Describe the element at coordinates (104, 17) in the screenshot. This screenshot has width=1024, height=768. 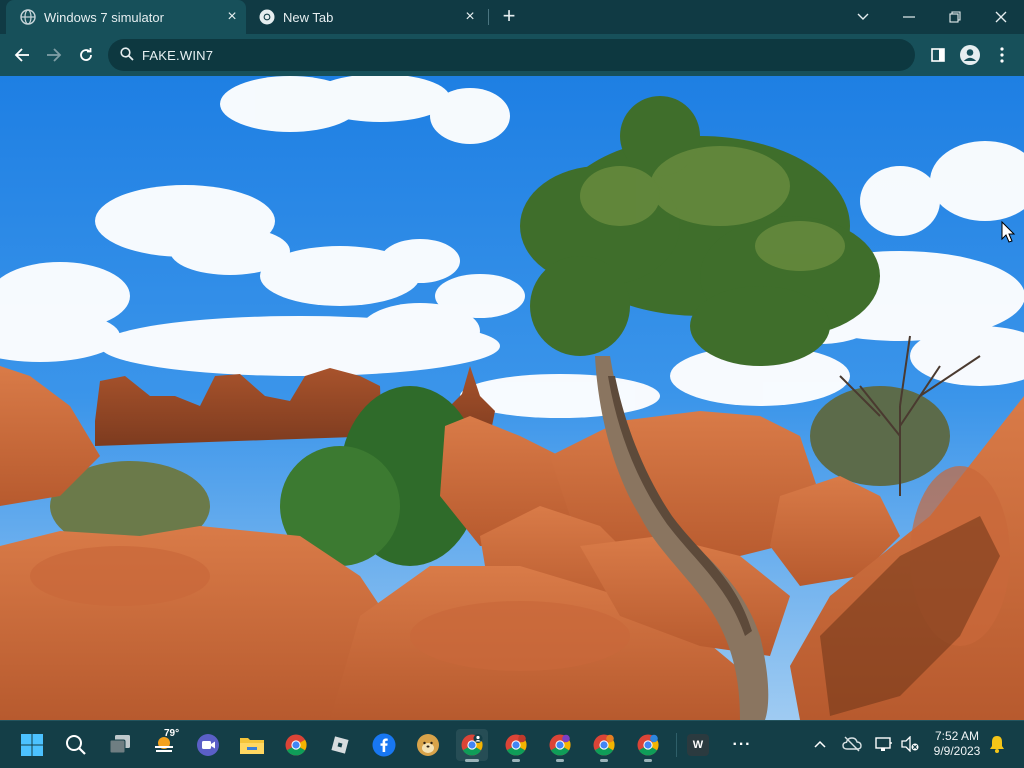
I see `tab-title: Windows 7 simulator` at that location.